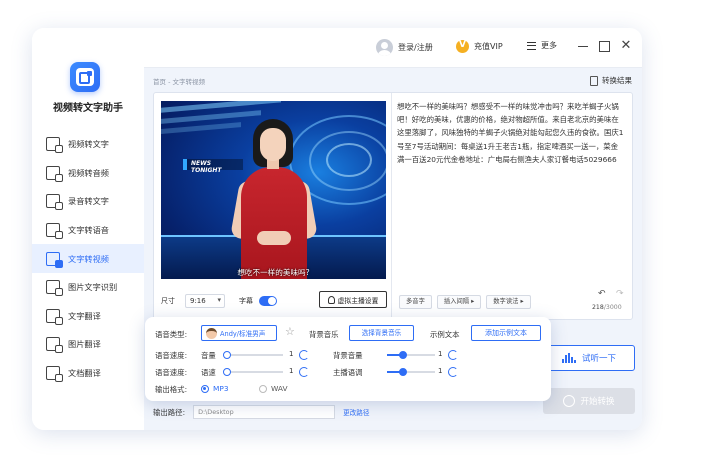  What do you see at coordinates (221, 388) in the screenshot?
I see `format-mp3-label: MP3` at bounding box center [221, 388].